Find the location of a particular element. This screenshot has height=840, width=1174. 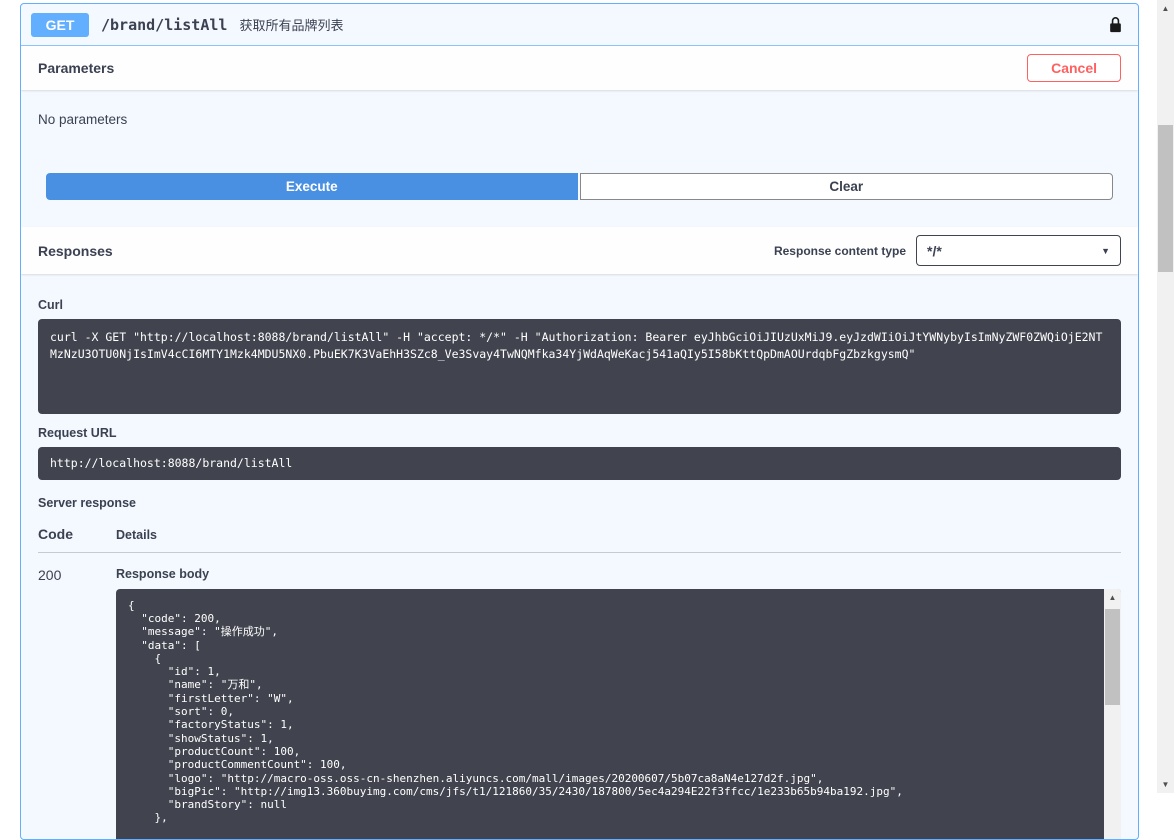

lock-icon is located at coordinates (1115, 26).